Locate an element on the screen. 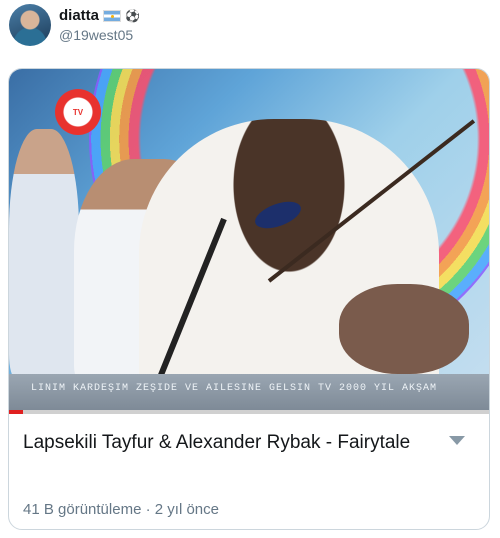 Image resolution: width=500 pixels, height=538 pixels. channel-logo: TV is located at coordinates (78, 112).